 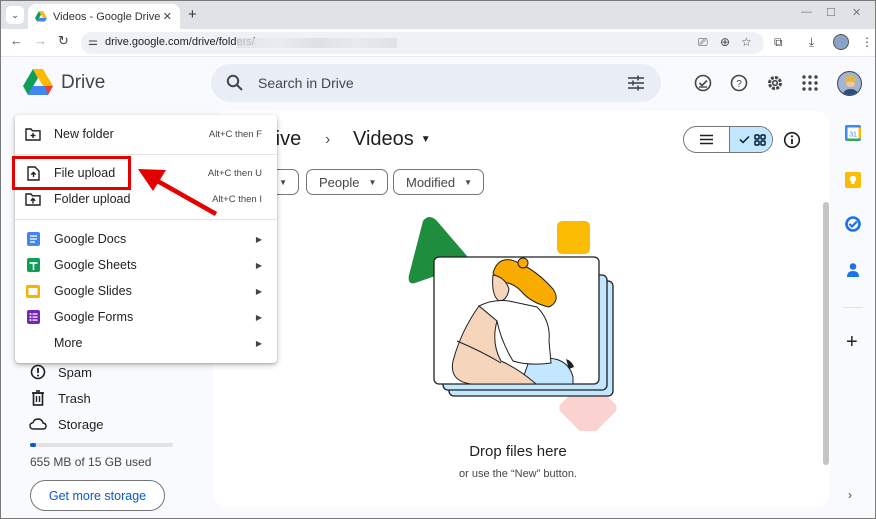 I want to click on tab-strip: ⌄ Videos - Google Drive ✕ + — ☐ ✕, so click(x=438, y=15).